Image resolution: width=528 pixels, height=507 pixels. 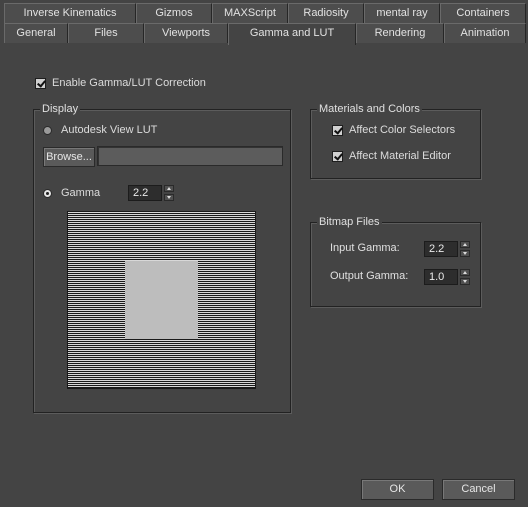 I want to click on tab-gamma-and-lut: Gamma and LUT, so click(x=292, y=34).